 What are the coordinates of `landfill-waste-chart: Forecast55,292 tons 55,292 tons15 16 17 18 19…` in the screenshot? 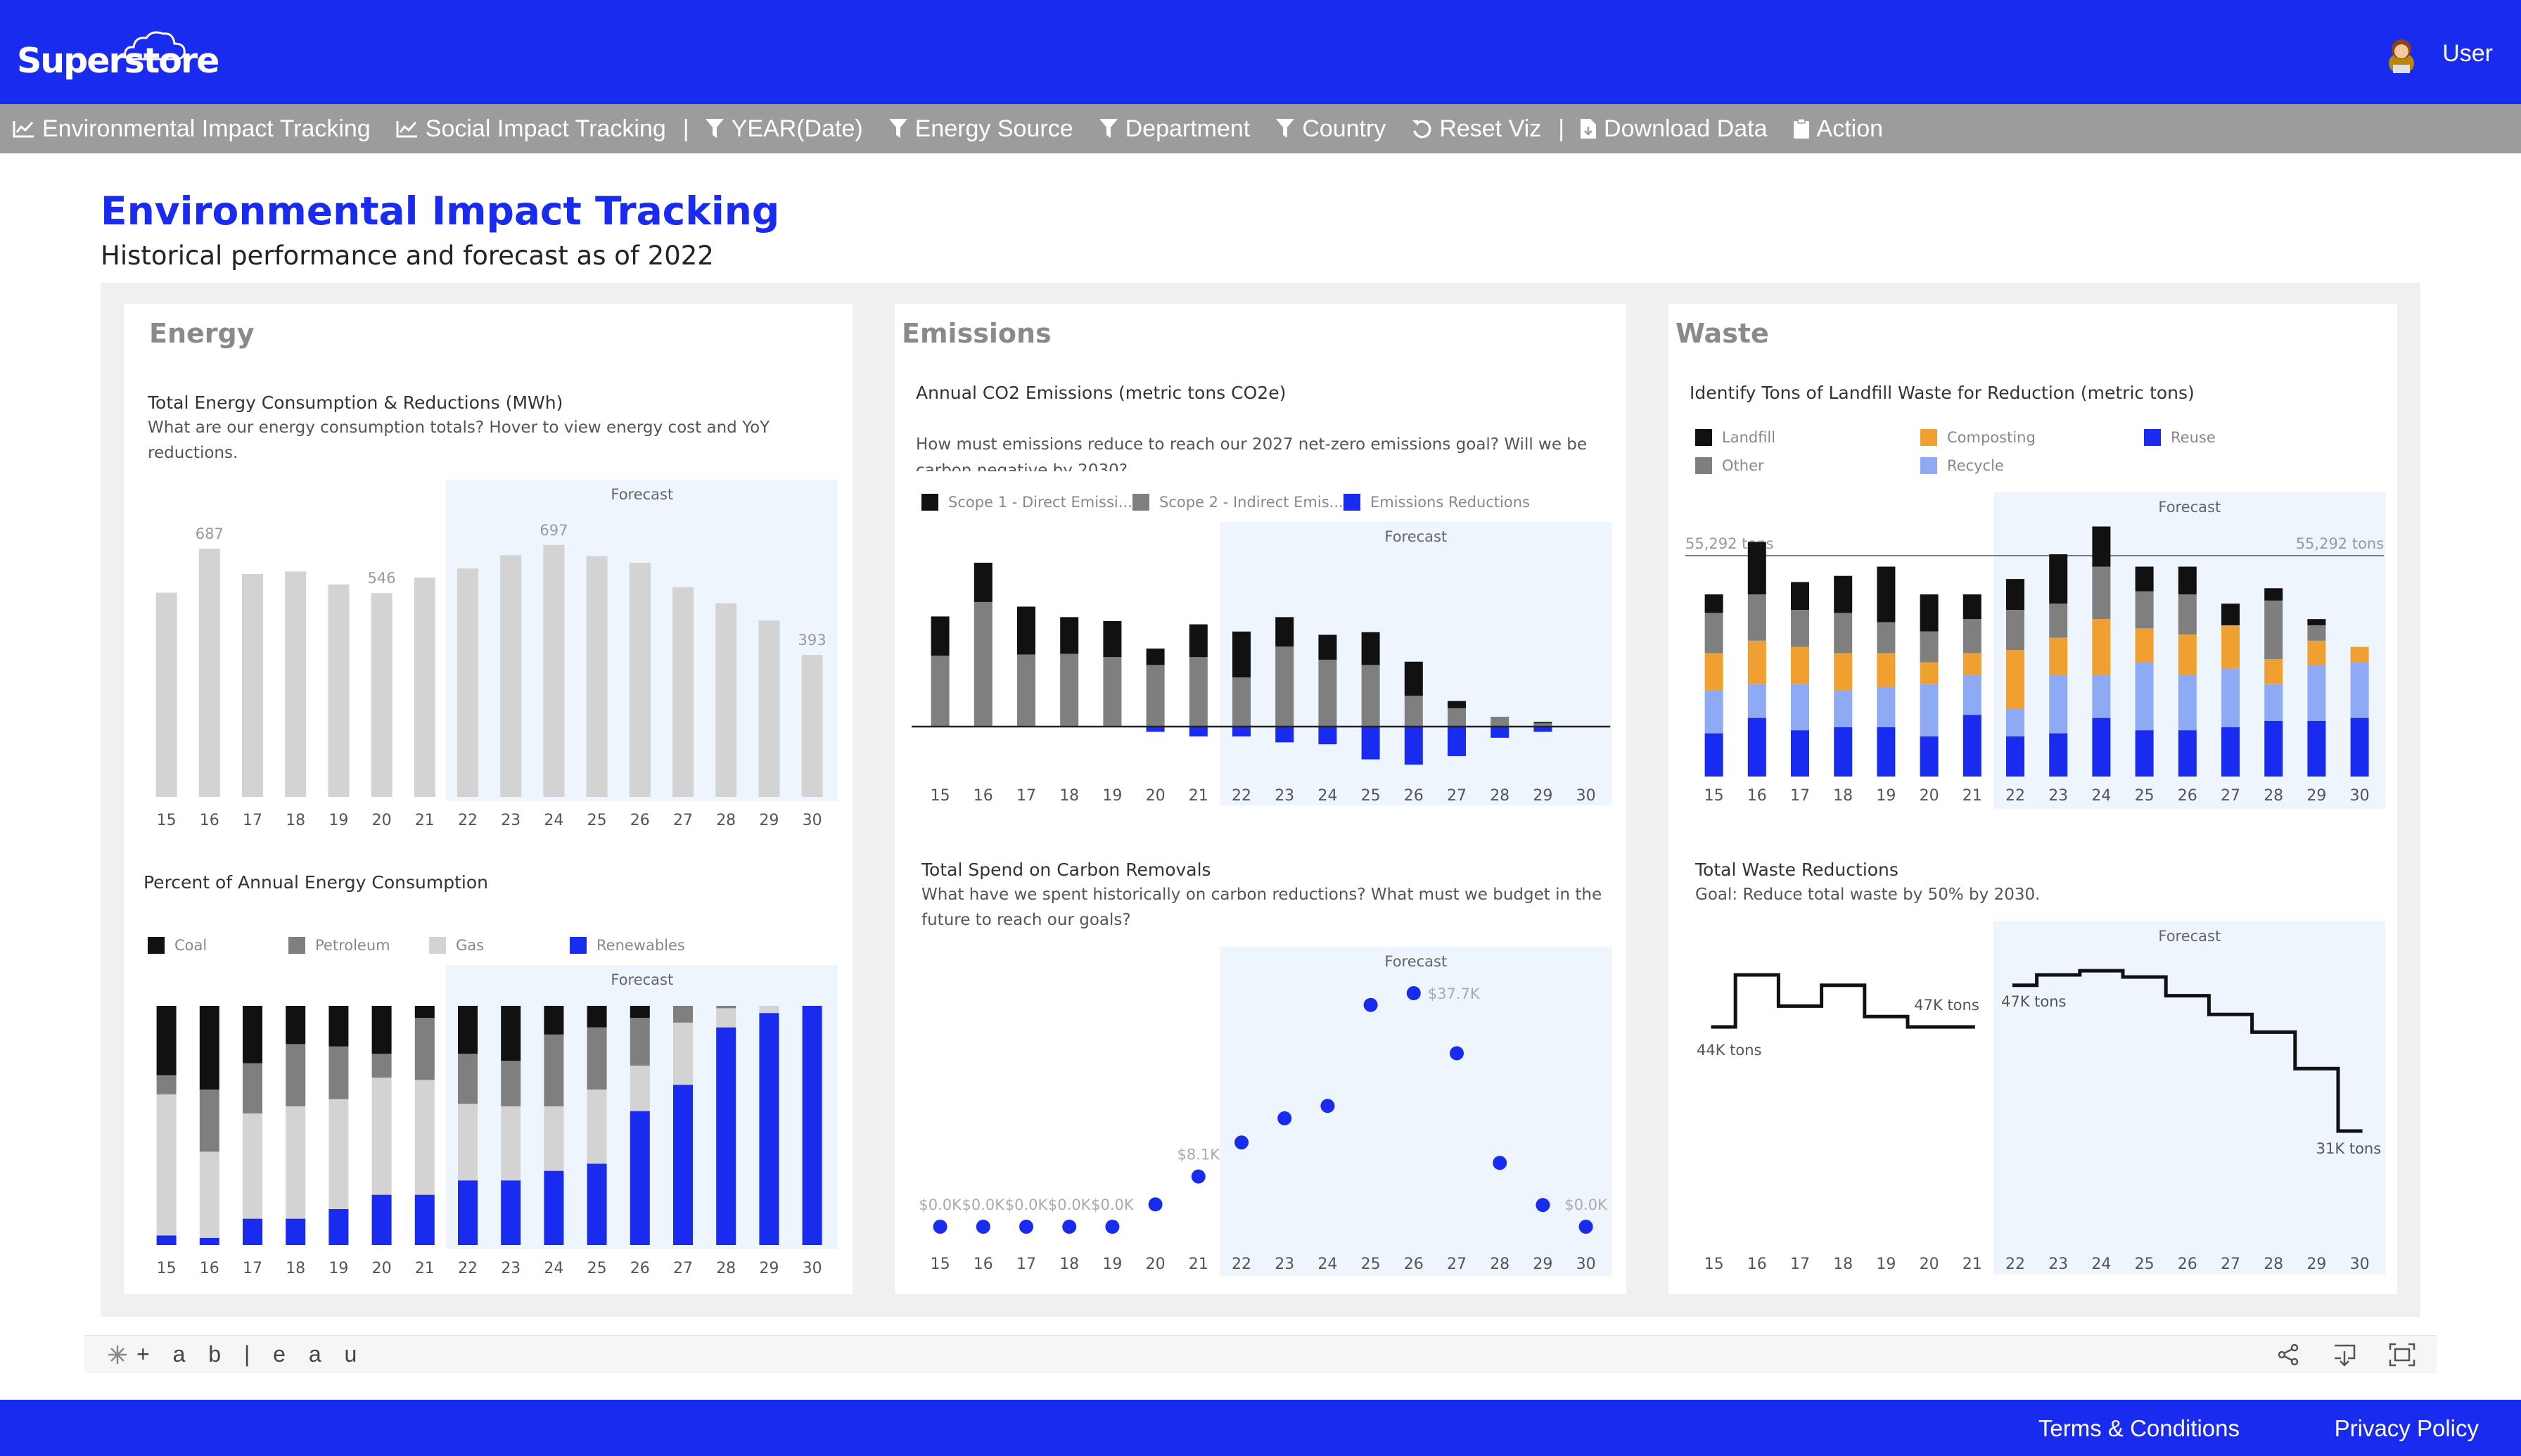 It's located at (2032, 662).